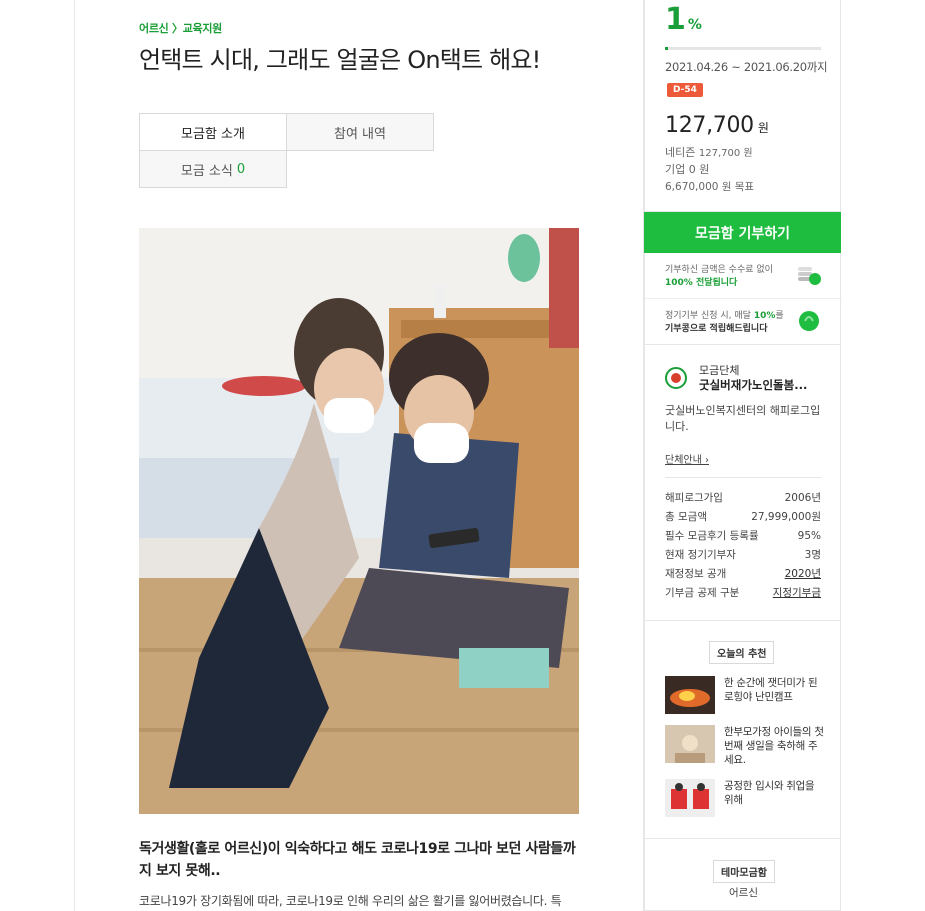  I want to click on org-logo-icon, so click(676, 378).